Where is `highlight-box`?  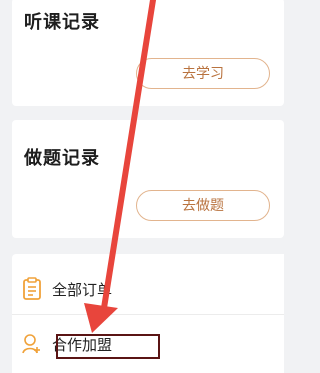 highlight-box is located at coordinates (108, 346).